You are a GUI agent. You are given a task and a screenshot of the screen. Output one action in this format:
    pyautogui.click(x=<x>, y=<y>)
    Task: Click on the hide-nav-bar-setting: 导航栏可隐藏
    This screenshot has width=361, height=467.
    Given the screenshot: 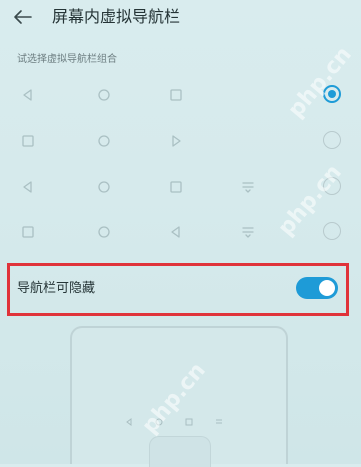 What is the action you would take?
    pyautogui.click(x=178, y=289)
    